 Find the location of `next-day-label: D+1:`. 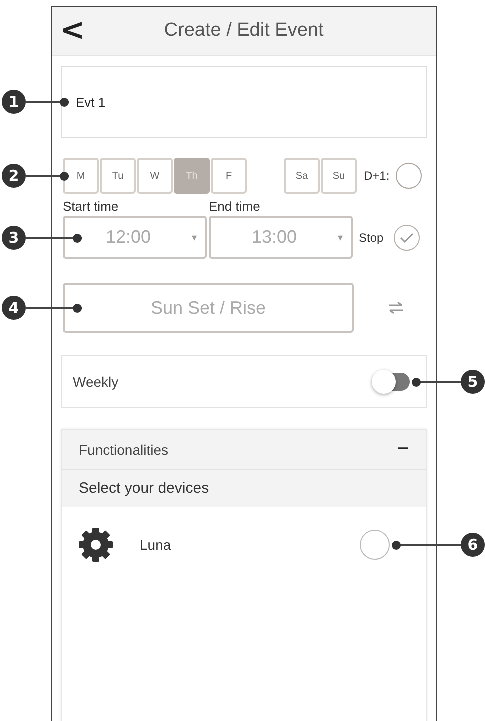

next-day-label: D+1: is located at coordinates (377, 176).